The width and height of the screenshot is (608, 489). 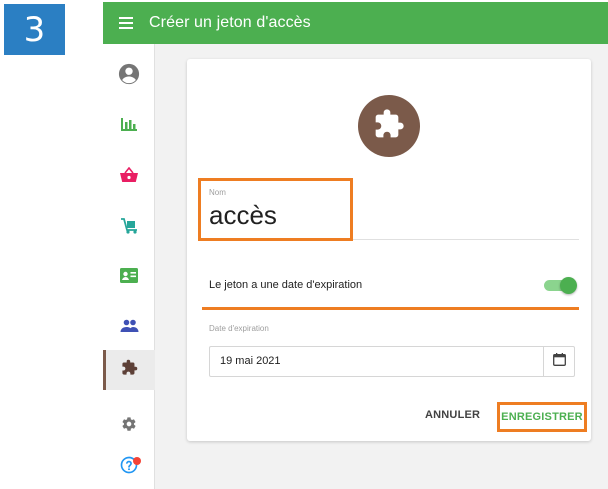 I want to click on token-avatar, so click(x=389, y=126).